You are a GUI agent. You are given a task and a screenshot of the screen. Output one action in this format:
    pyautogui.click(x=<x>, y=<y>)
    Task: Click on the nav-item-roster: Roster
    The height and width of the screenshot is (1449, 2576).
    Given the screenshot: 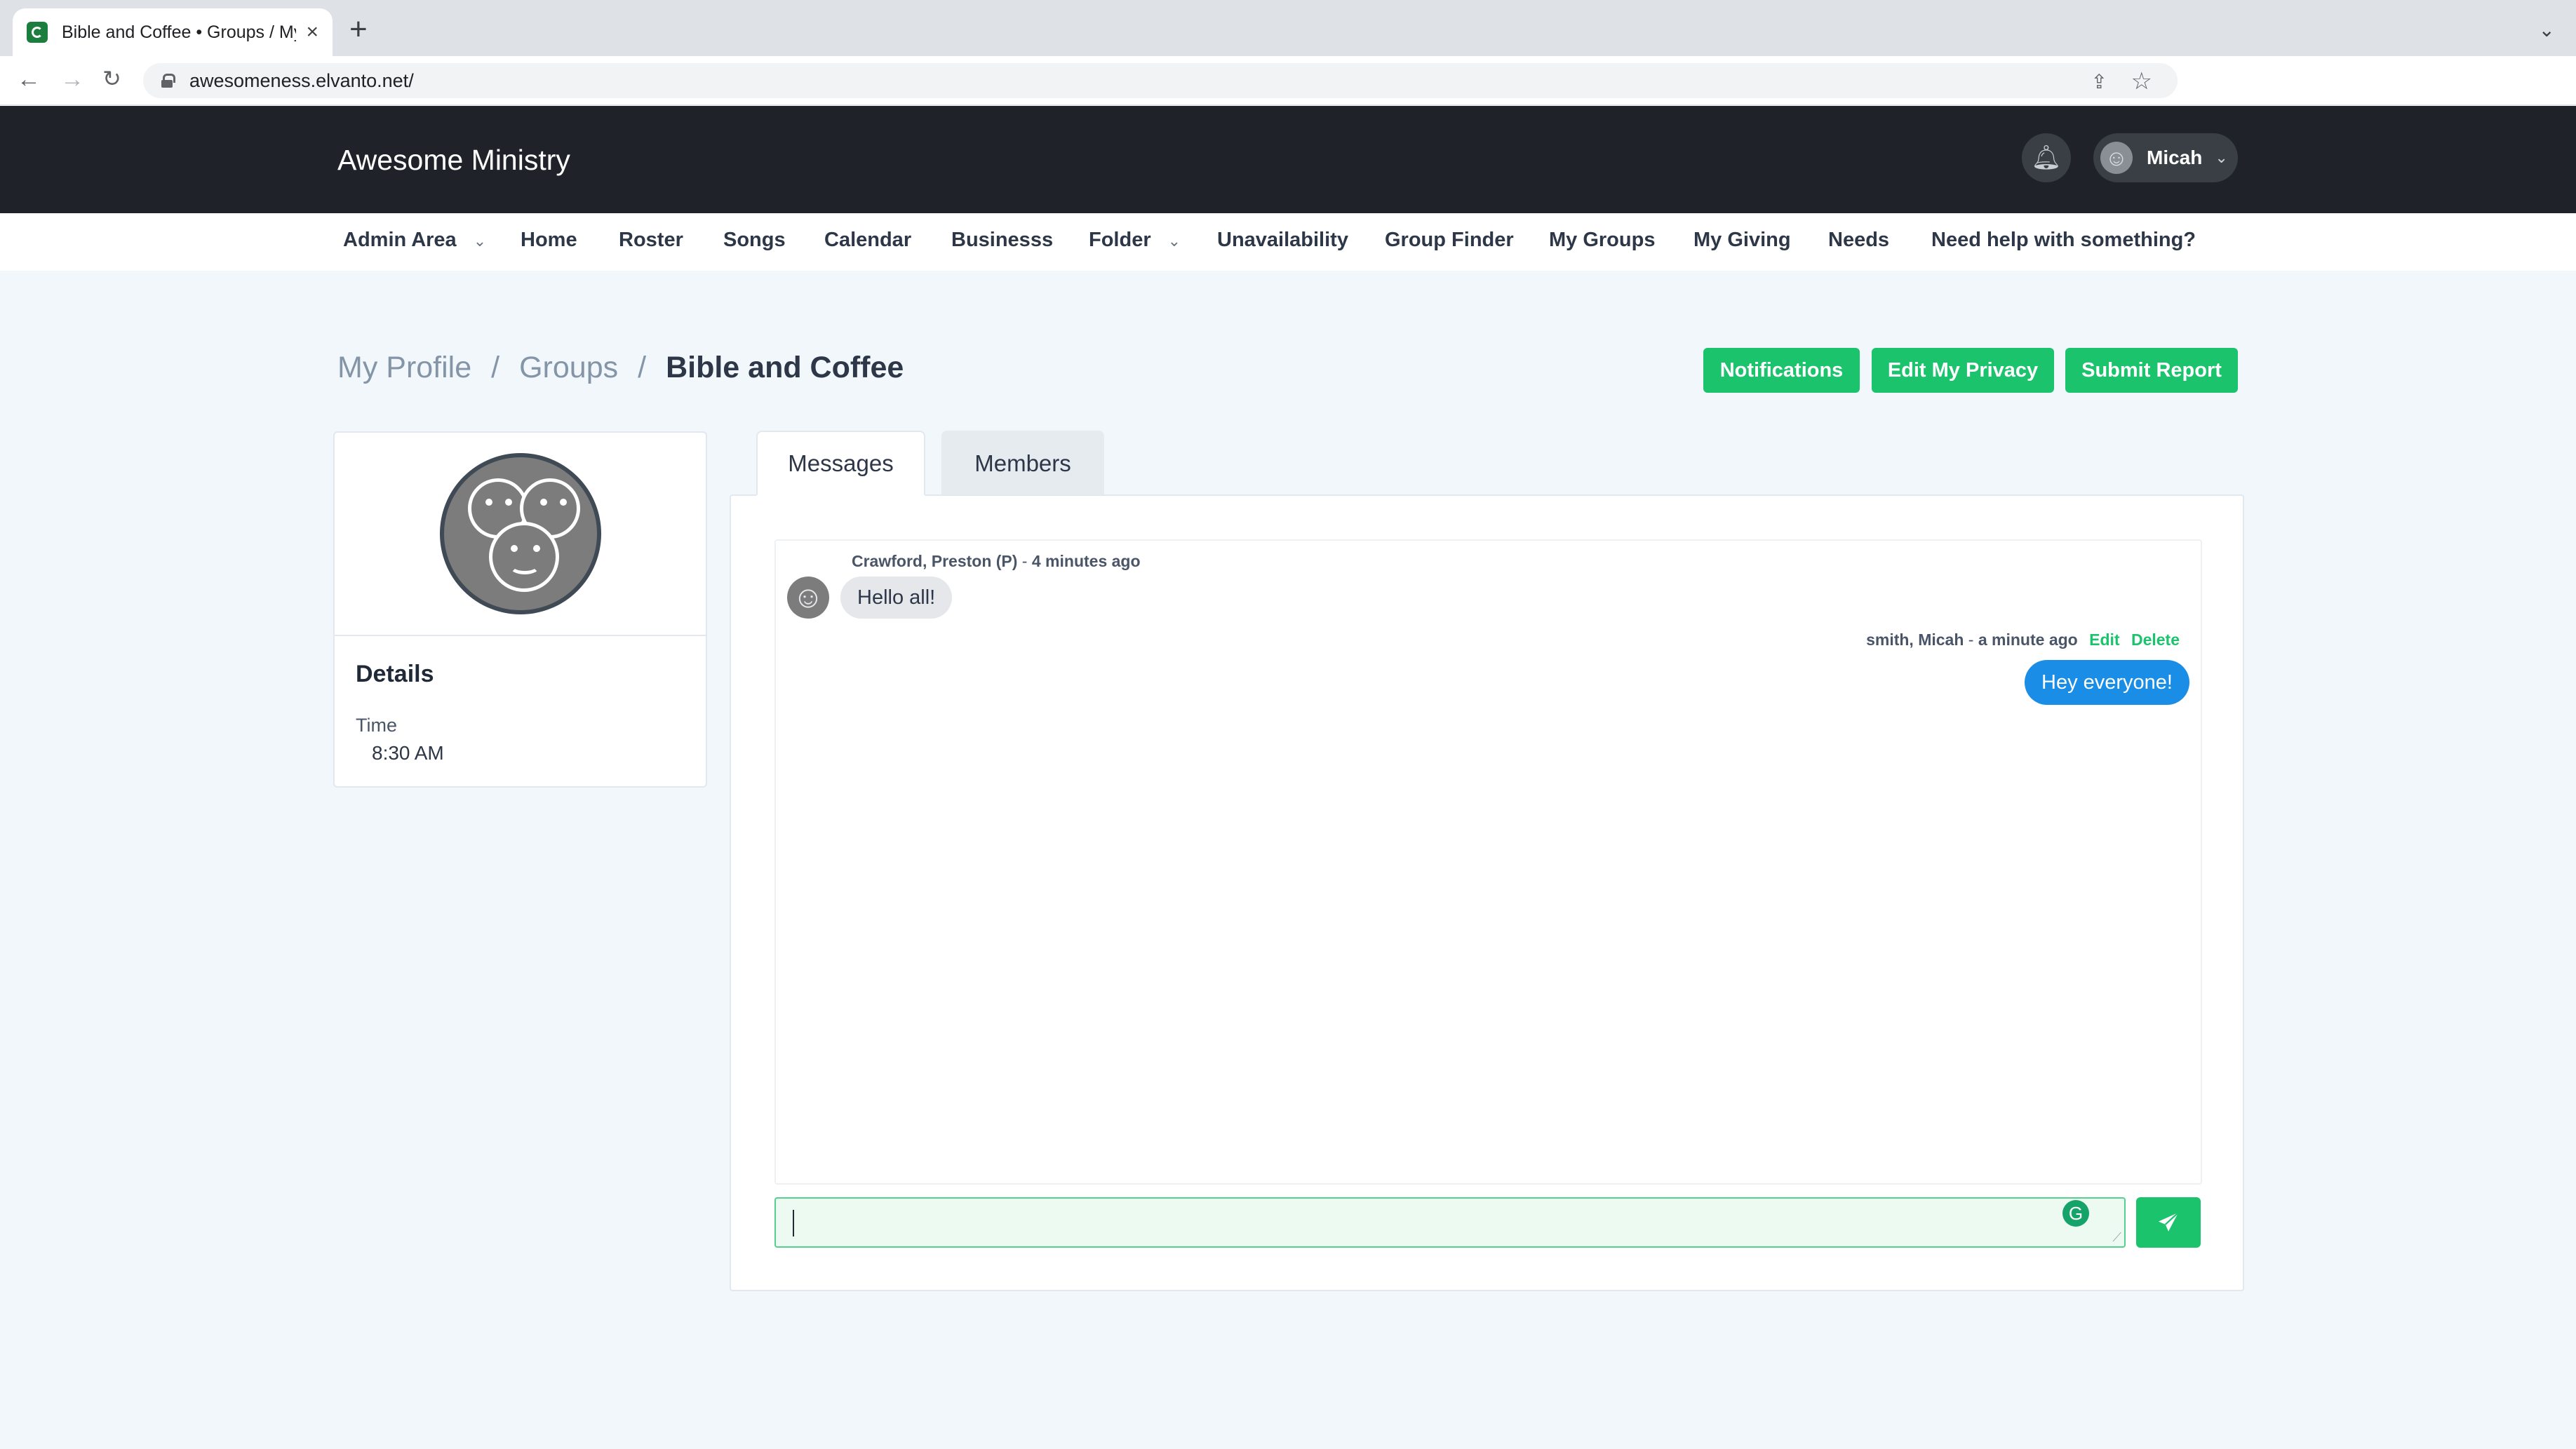 What is the action you would take?
    pyautogui.click(x=651, y=240)
    